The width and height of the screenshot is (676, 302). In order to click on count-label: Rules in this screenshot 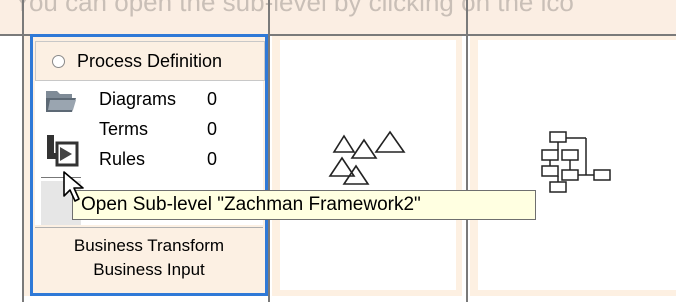, I will do `click(122, 159)`.